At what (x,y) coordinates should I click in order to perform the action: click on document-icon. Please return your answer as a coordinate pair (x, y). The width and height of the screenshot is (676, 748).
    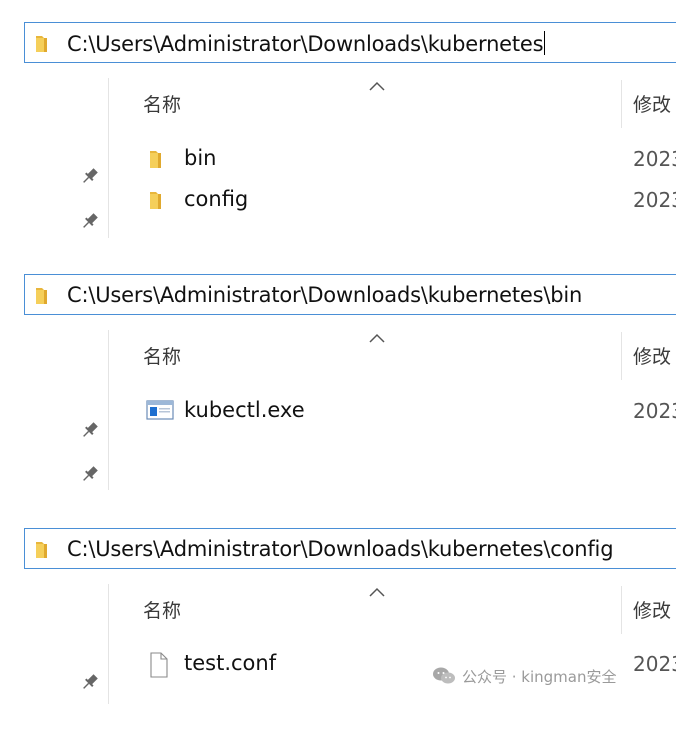
    Looking at the image, I should click on (158, 667).